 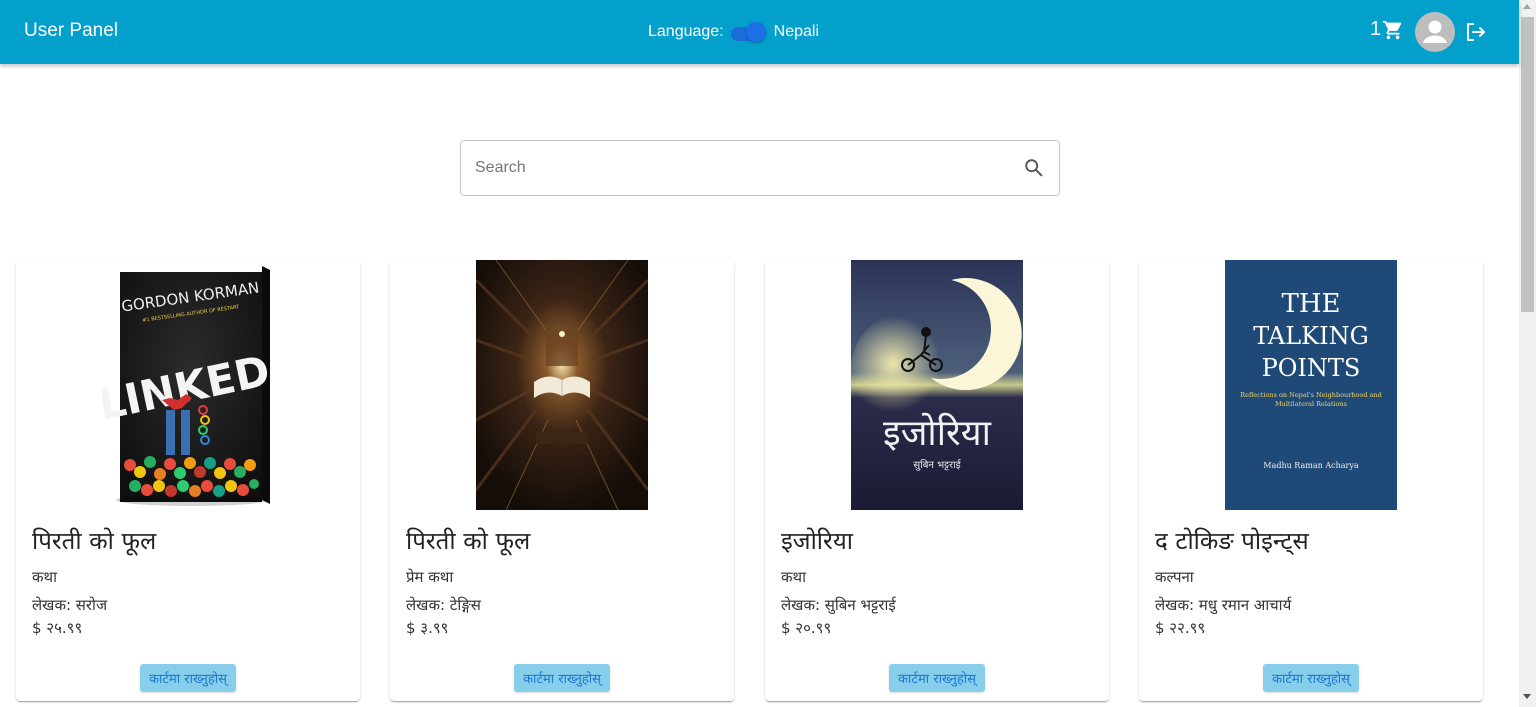 What do you see at coordinates (1174, 577) in the screenshot?
I see `book-genre: कल्पना` at bounding box center [1174, 577].